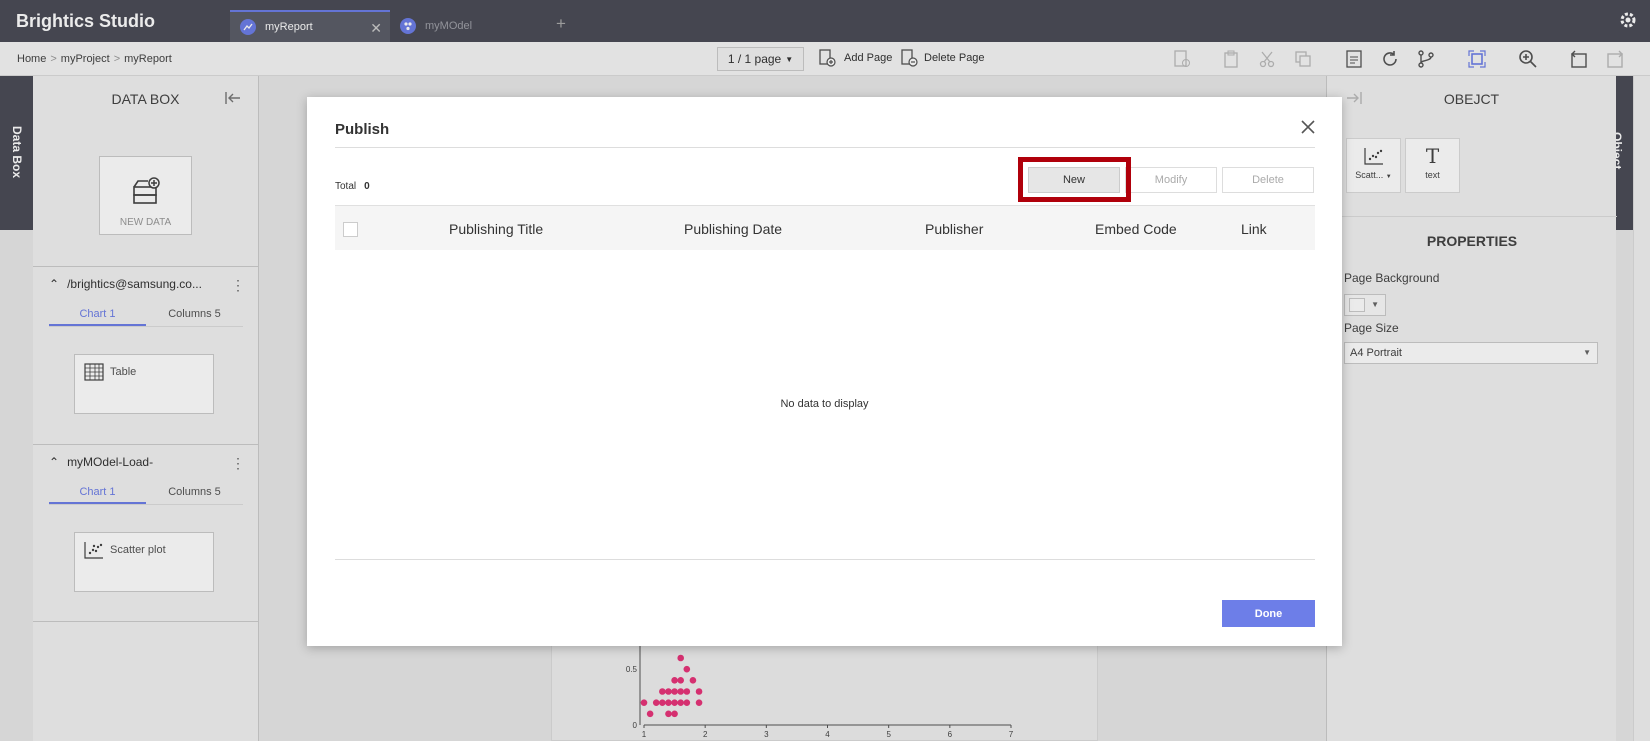  What do you see at coordinates (824, 404) in the screenshot?
I see `empty-message: No data to display` at bounding box center [824, 404].